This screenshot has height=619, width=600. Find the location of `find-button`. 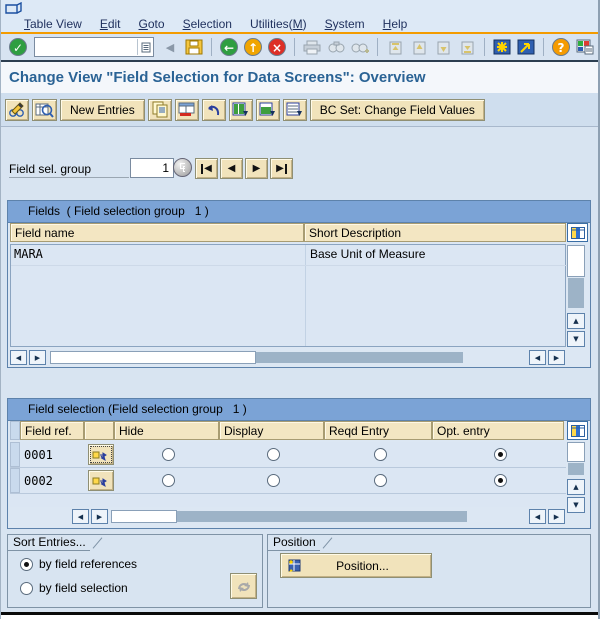

find-button is located at coordinates (336, 47).